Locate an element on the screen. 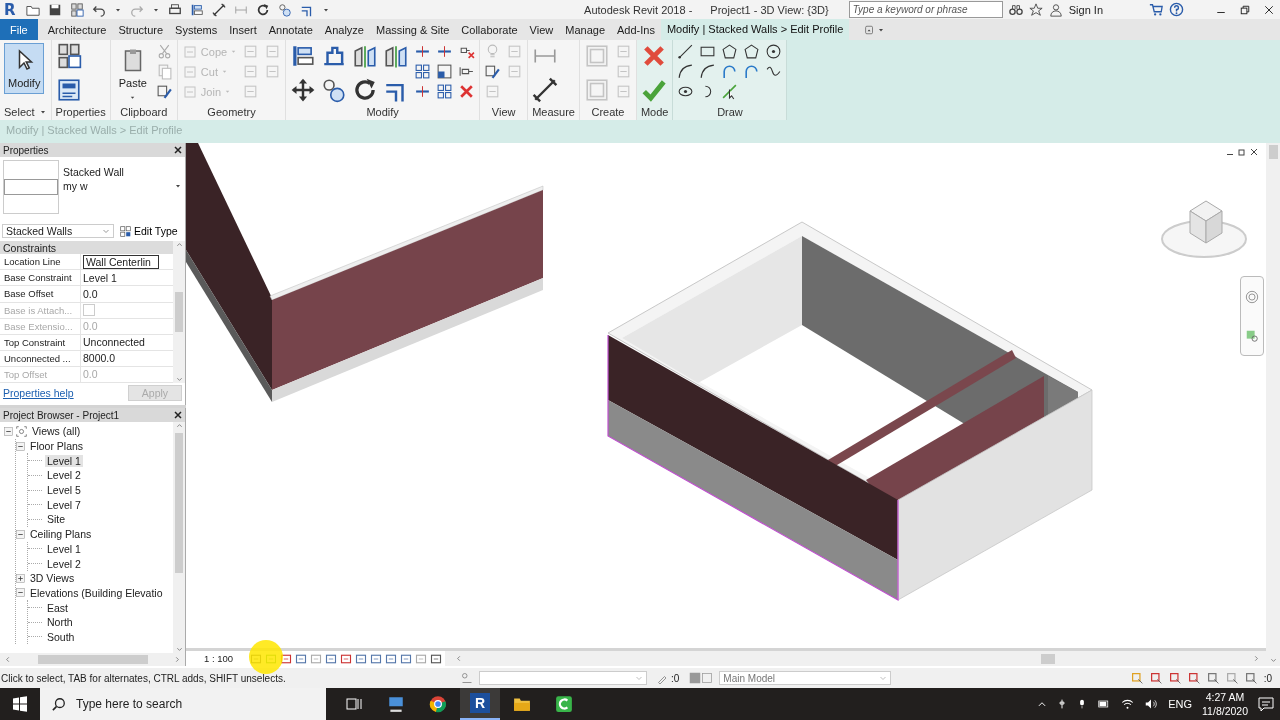  ribbon-button: Paste is located at coordinates (132, 74).